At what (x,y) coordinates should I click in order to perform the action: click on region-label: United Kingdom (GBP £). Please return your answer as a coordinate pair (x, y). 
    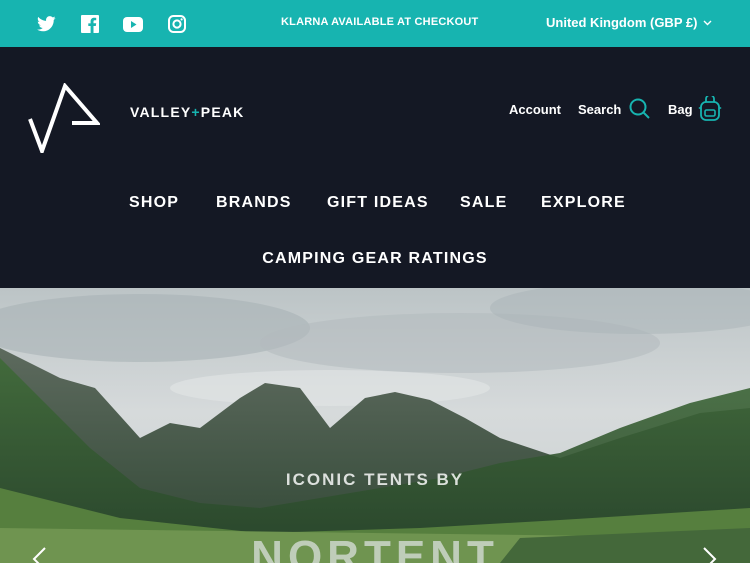
    Looking at the image, I should click on (622, 22).